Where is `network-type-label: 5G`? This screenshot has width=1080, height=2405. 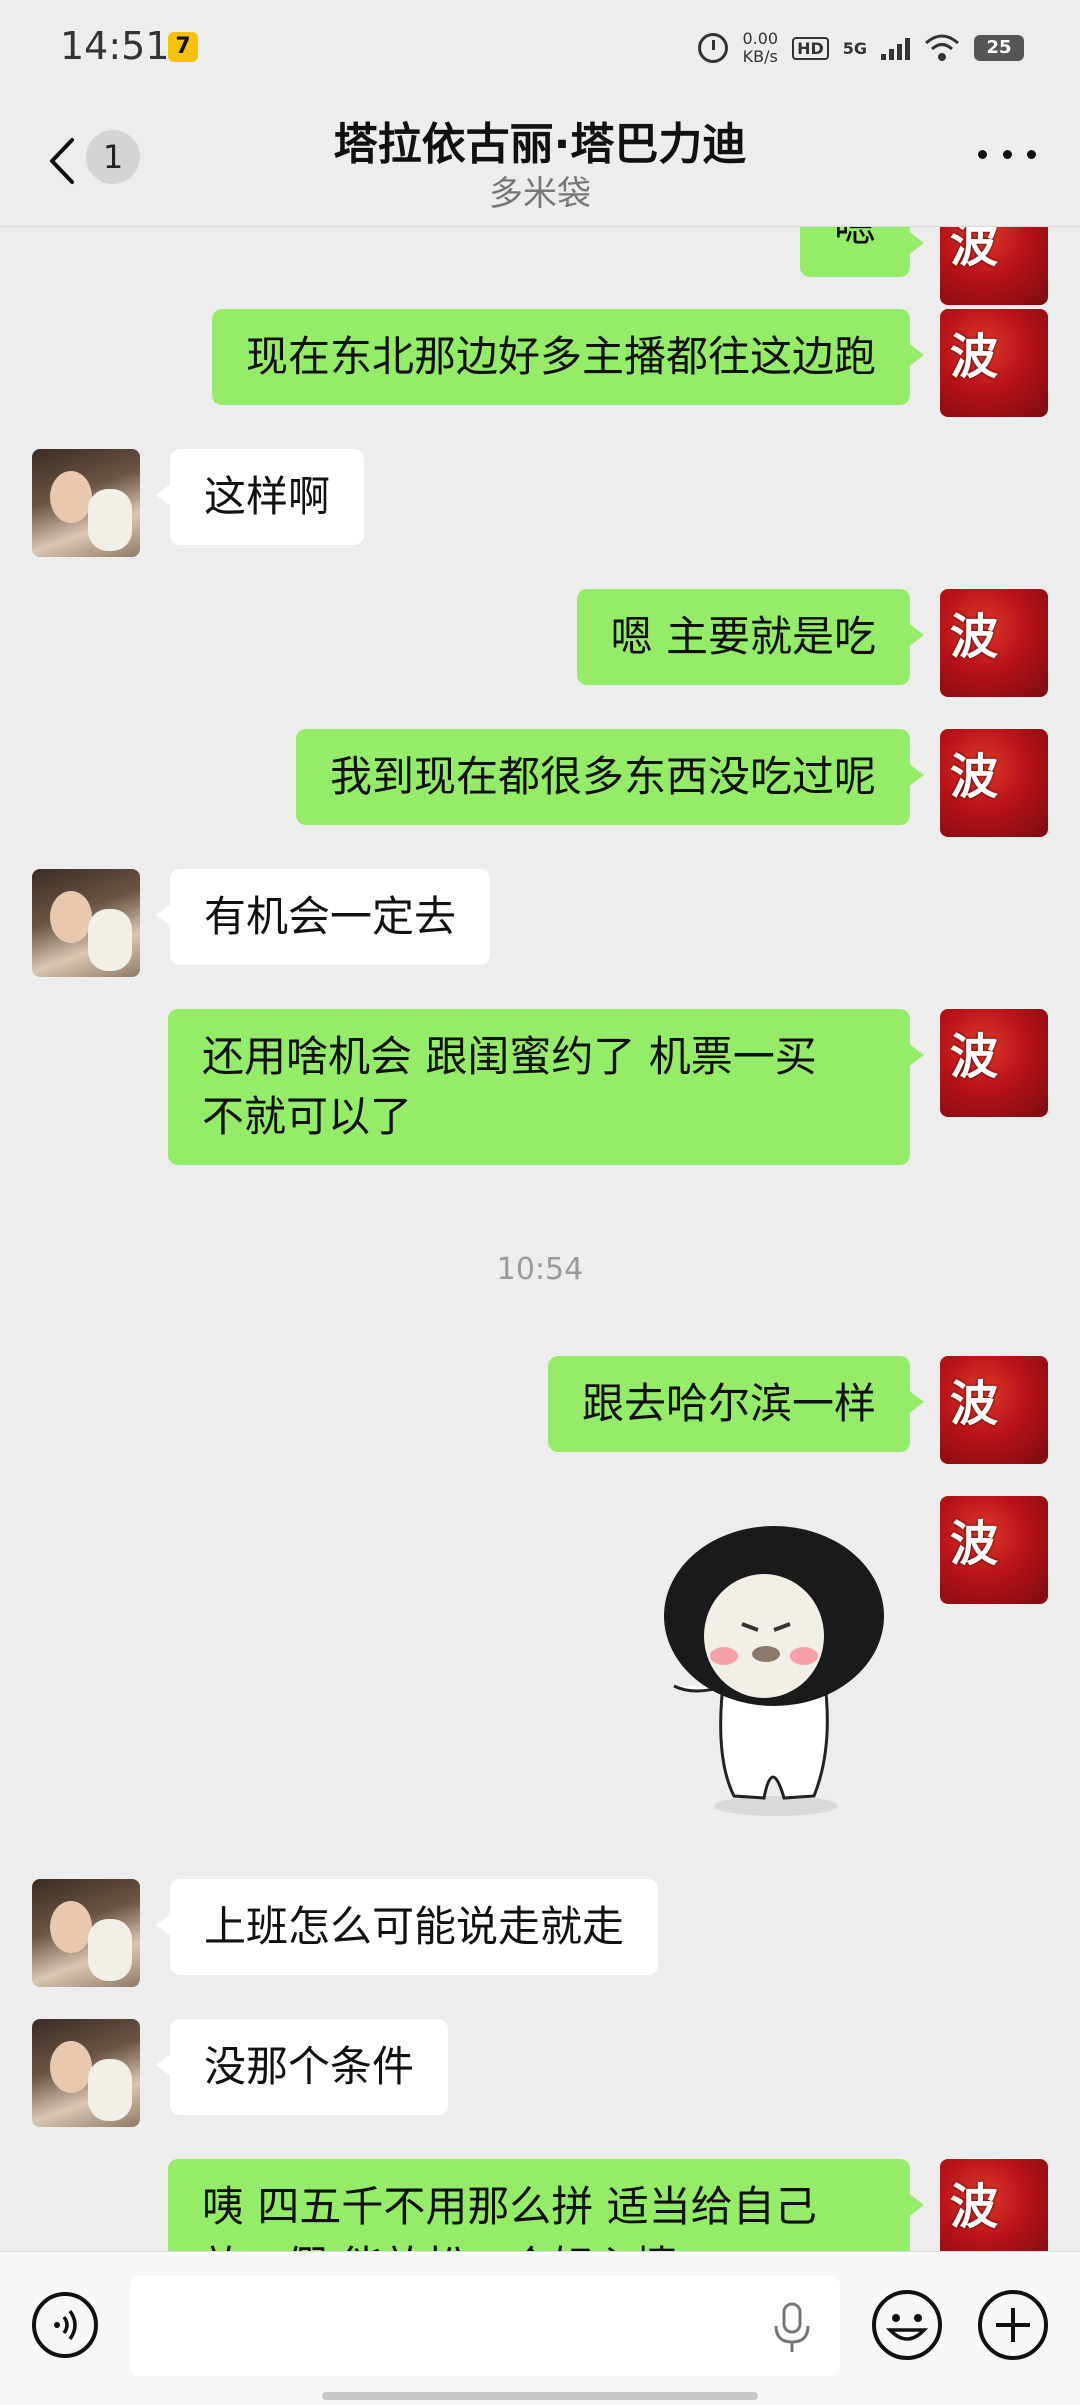
network-type-label: 5G is located at coordinates (854, 48).